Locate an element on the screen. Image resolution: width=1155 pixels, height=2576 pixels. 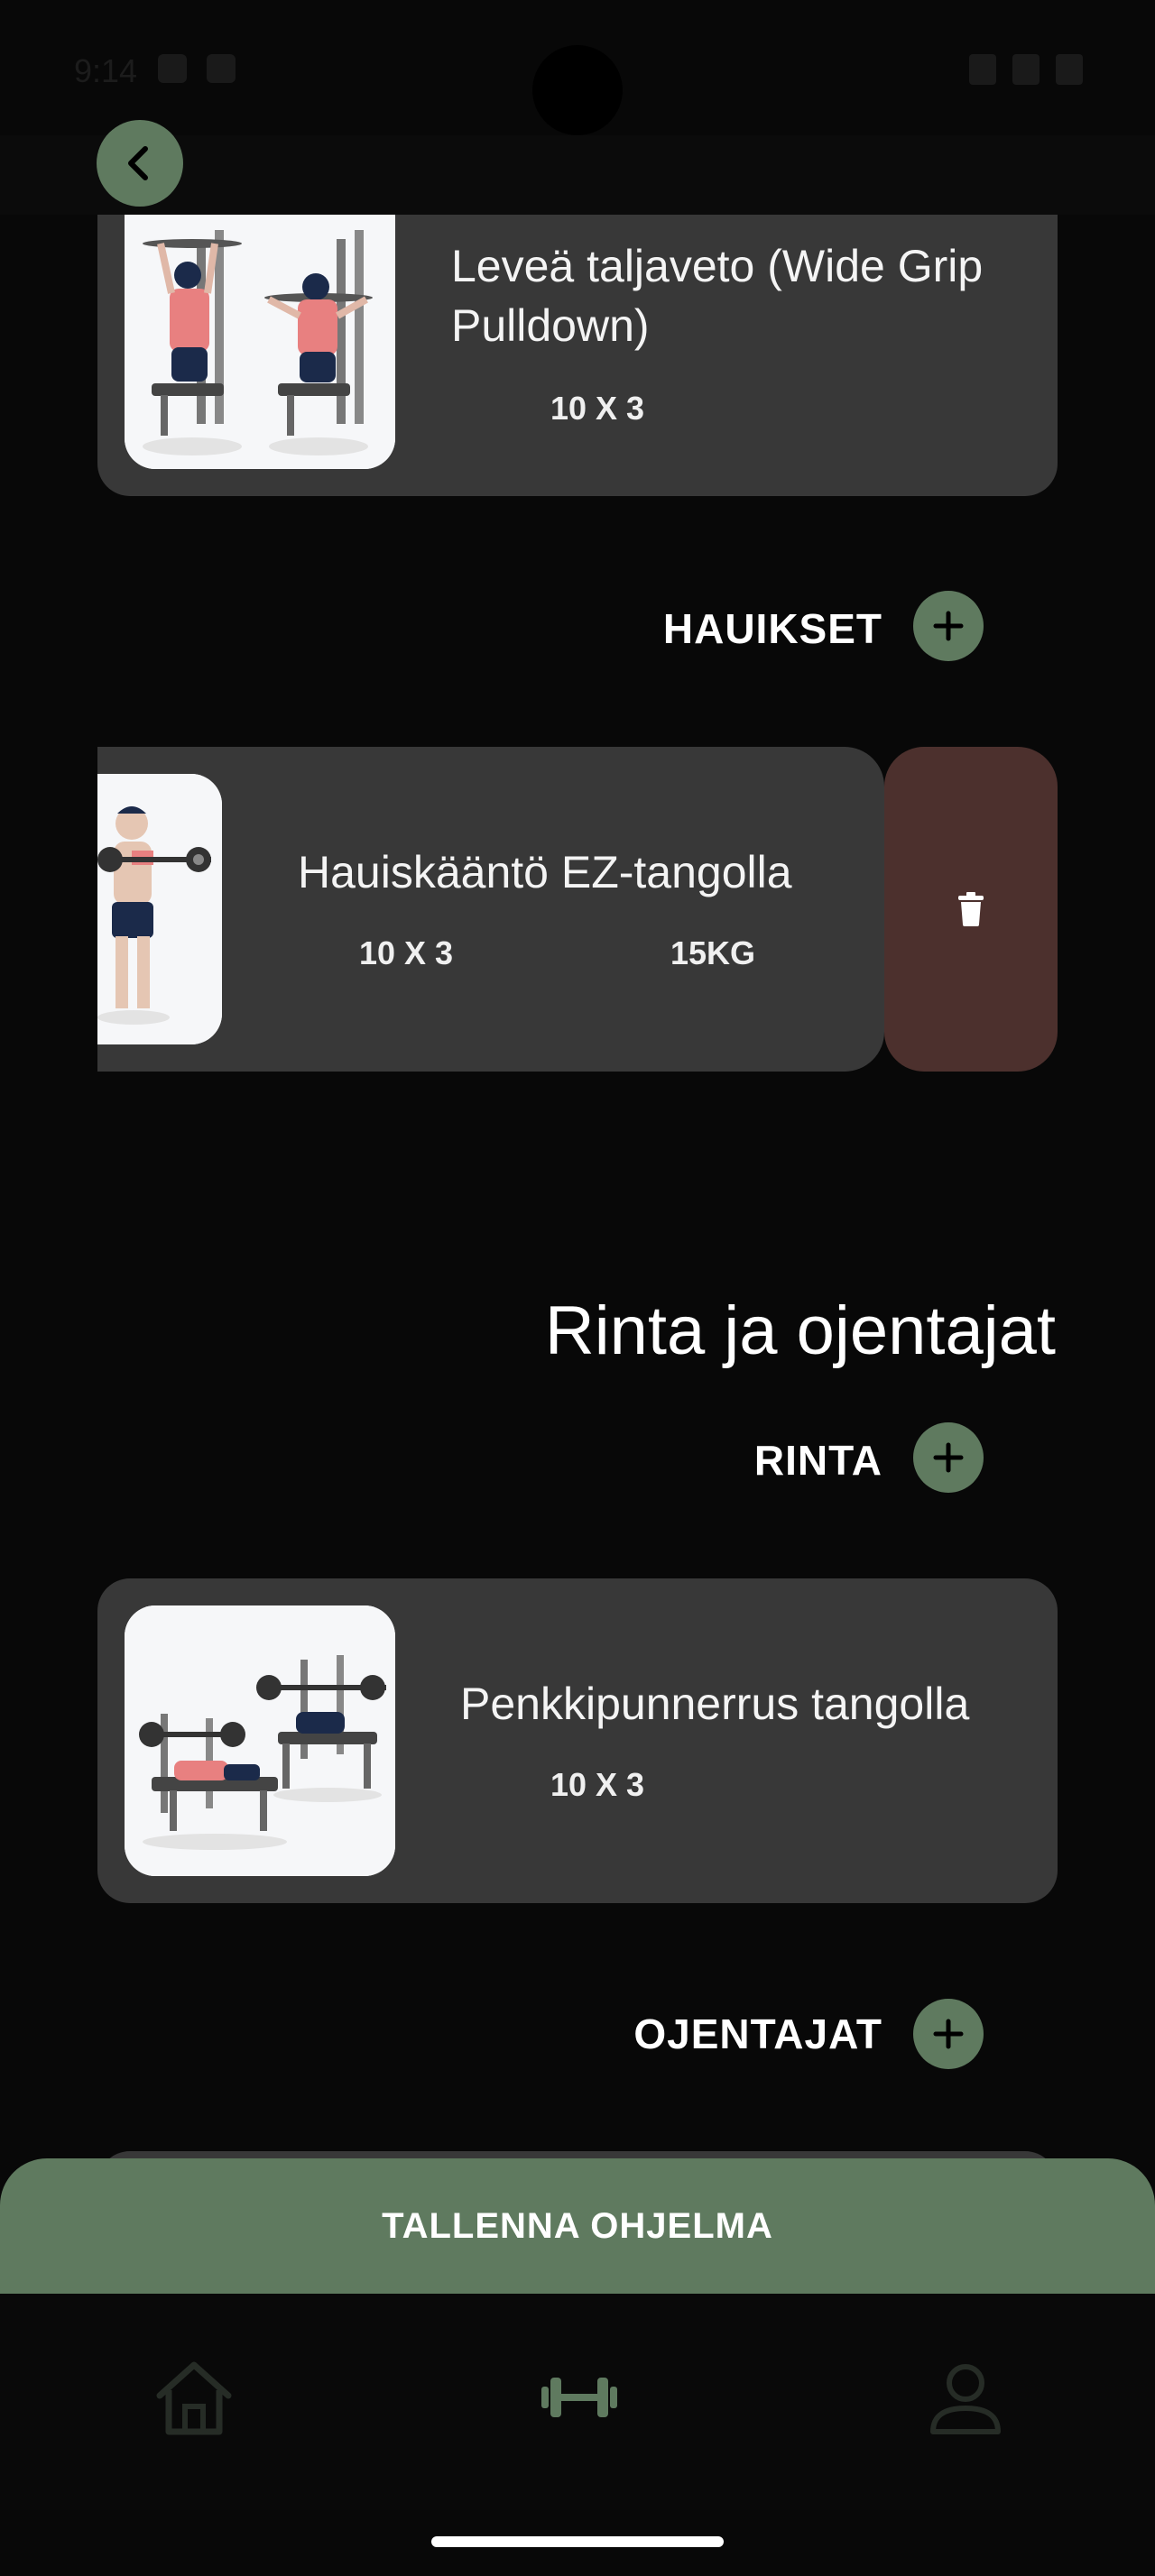
chevron-left-icon is located at coordinates (138, 163).